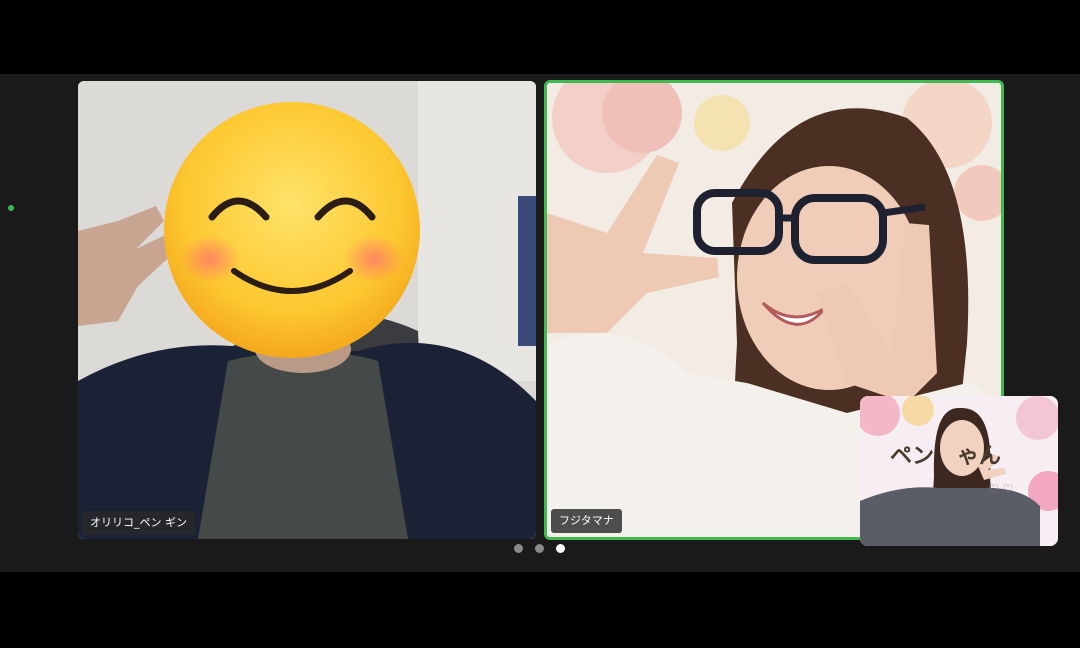  Describe the element at coordinates (945, 456) in the screenshot. I see `self-view-background-banner-text: ペン ゃん` at that location.